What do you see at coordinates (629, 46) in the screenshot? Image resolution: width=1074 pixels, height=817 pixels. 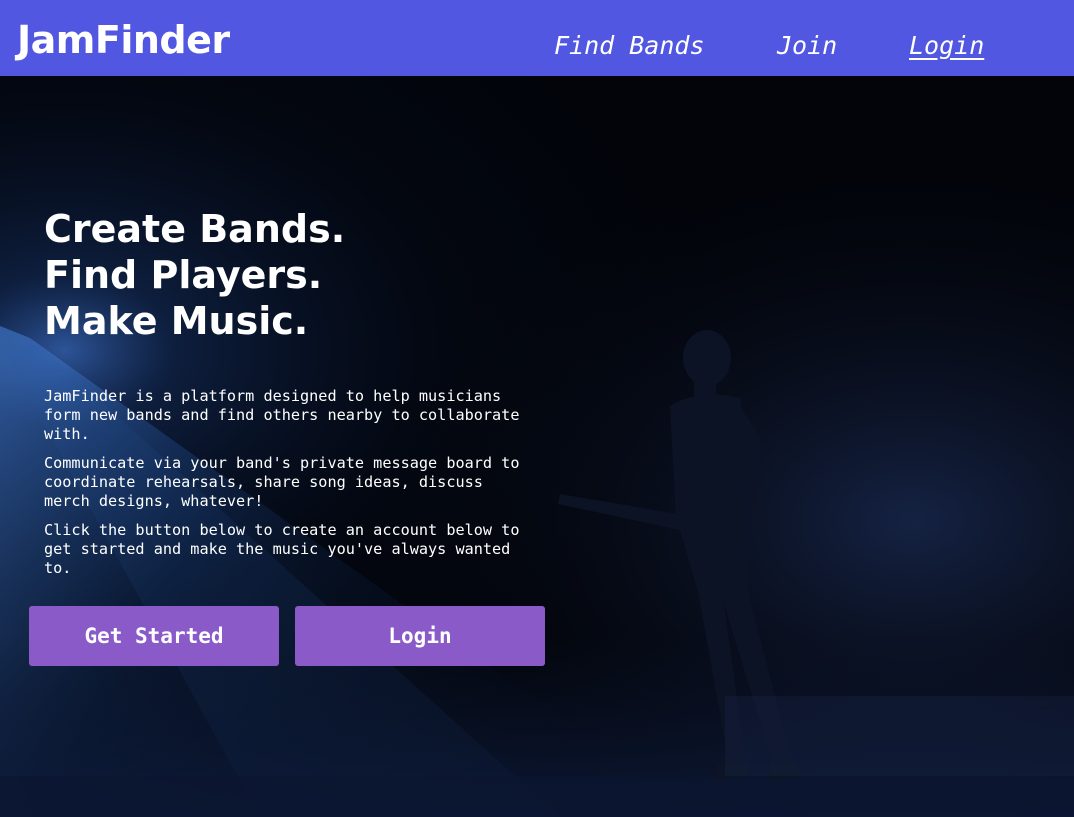 I see `nav-find-bands-link: Find Bands` at bounding box center [629, 46].